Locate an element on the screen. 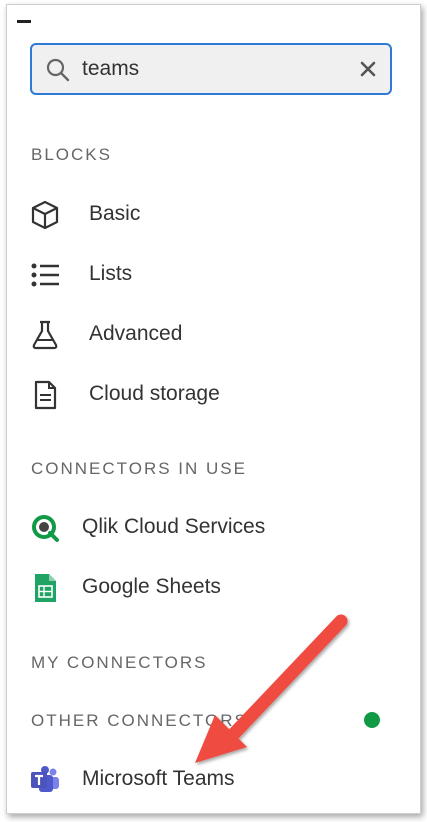 The width and height of the screenshot is (427, 822). block-label: Advanced is located at coordinates (136, 333).